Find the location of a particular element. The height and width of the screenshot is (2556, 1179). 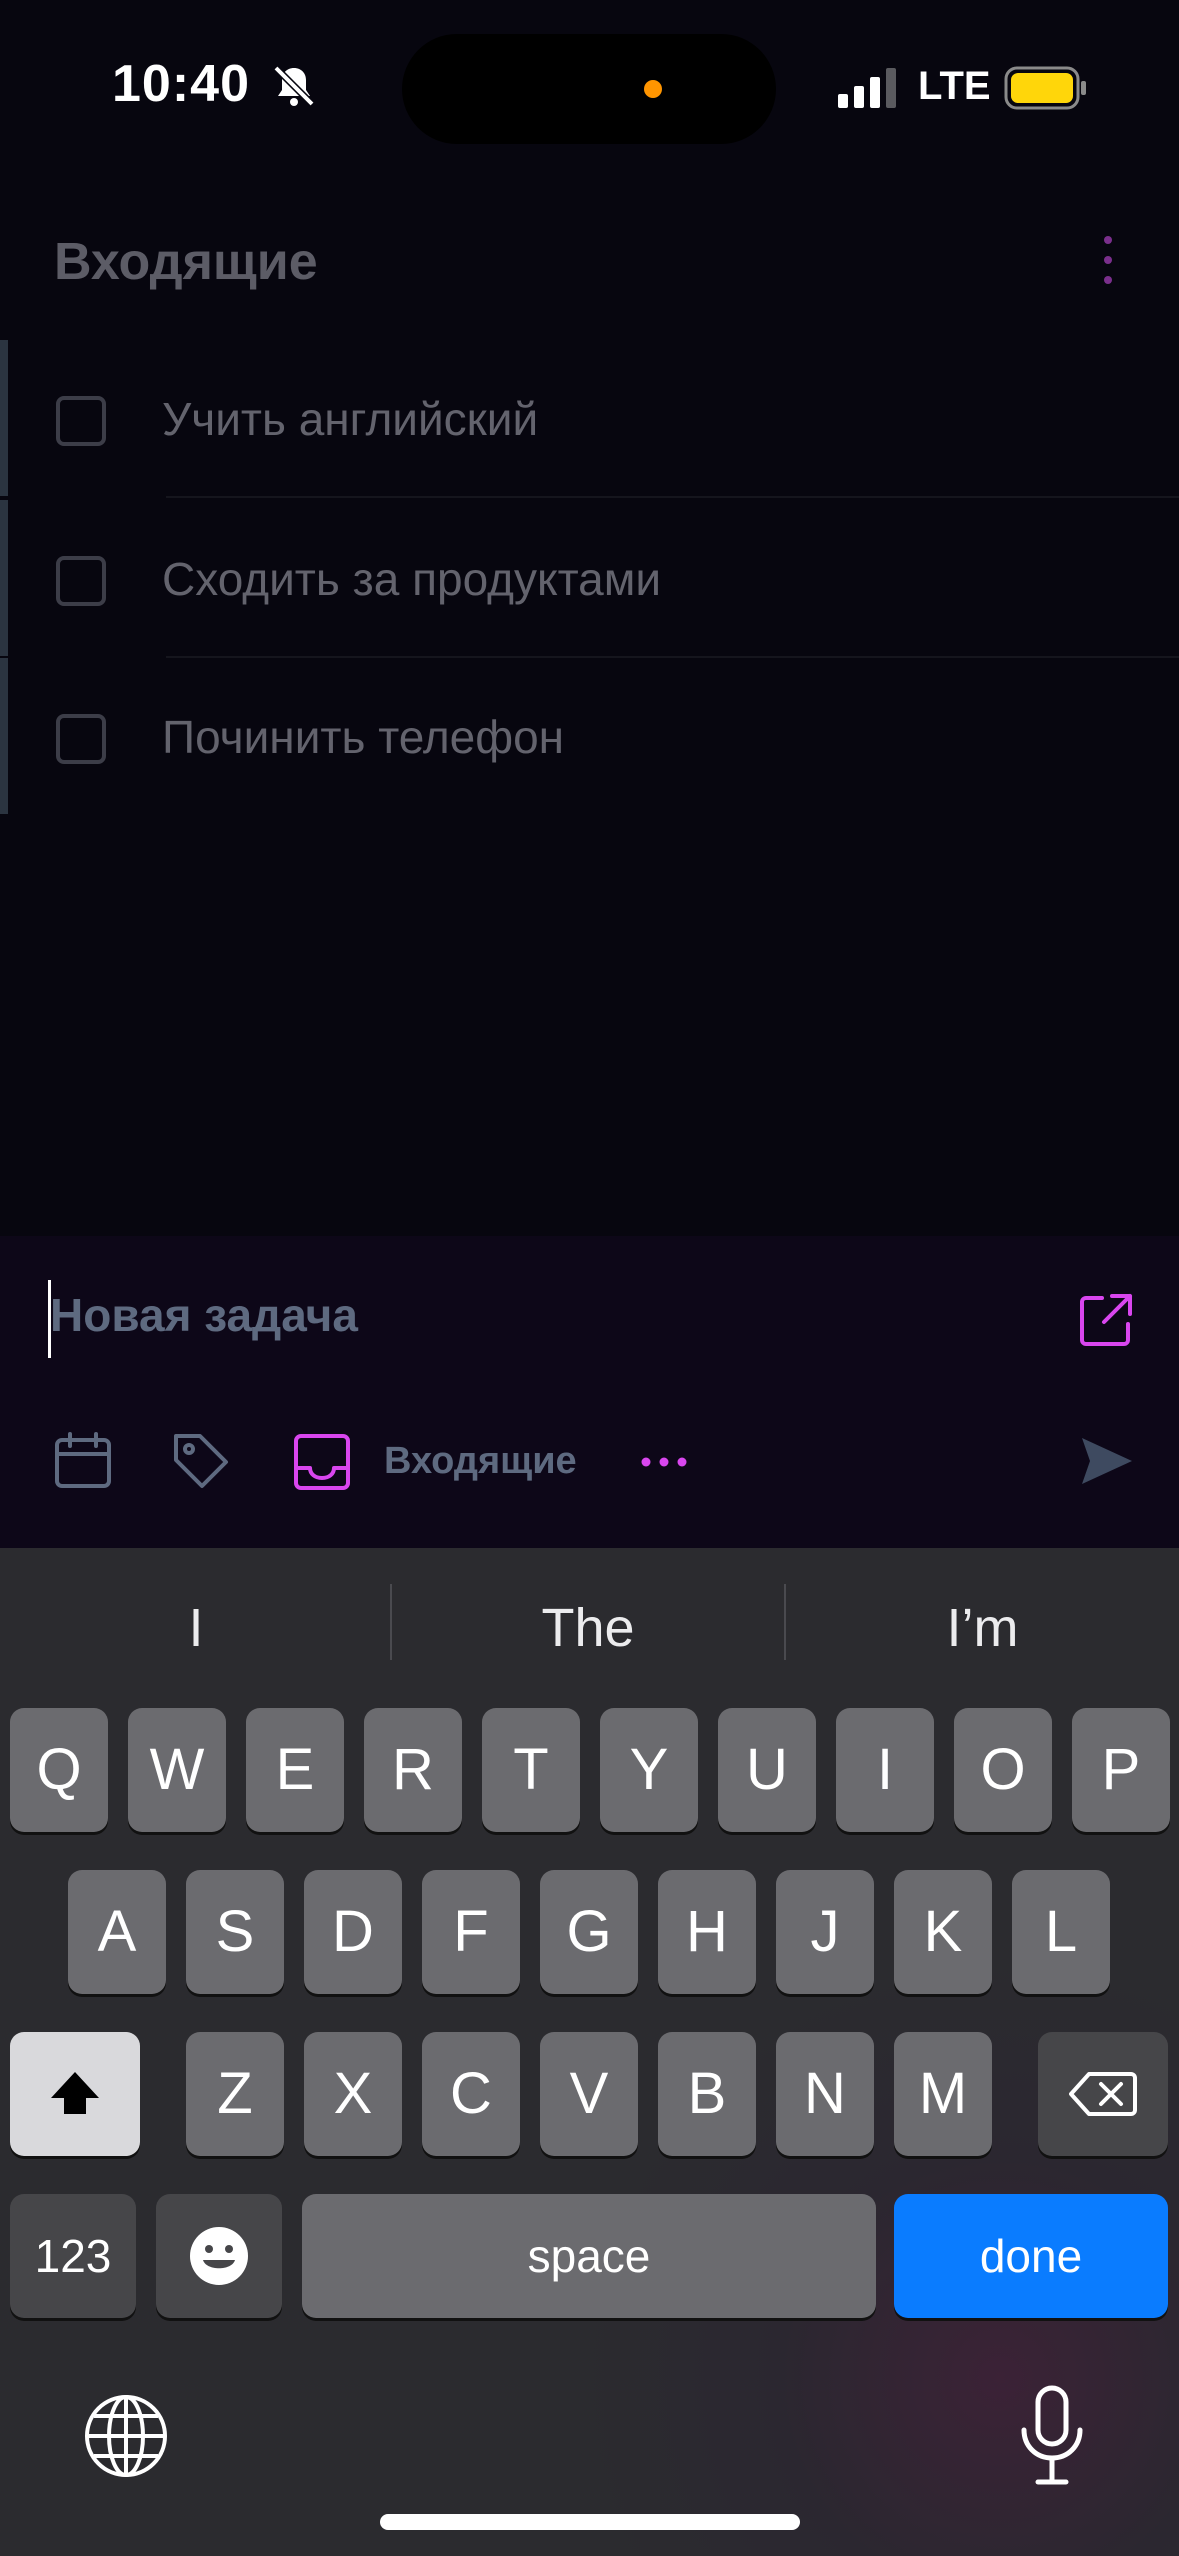

more-vertical-icon is located at coordinates (1108, 260).